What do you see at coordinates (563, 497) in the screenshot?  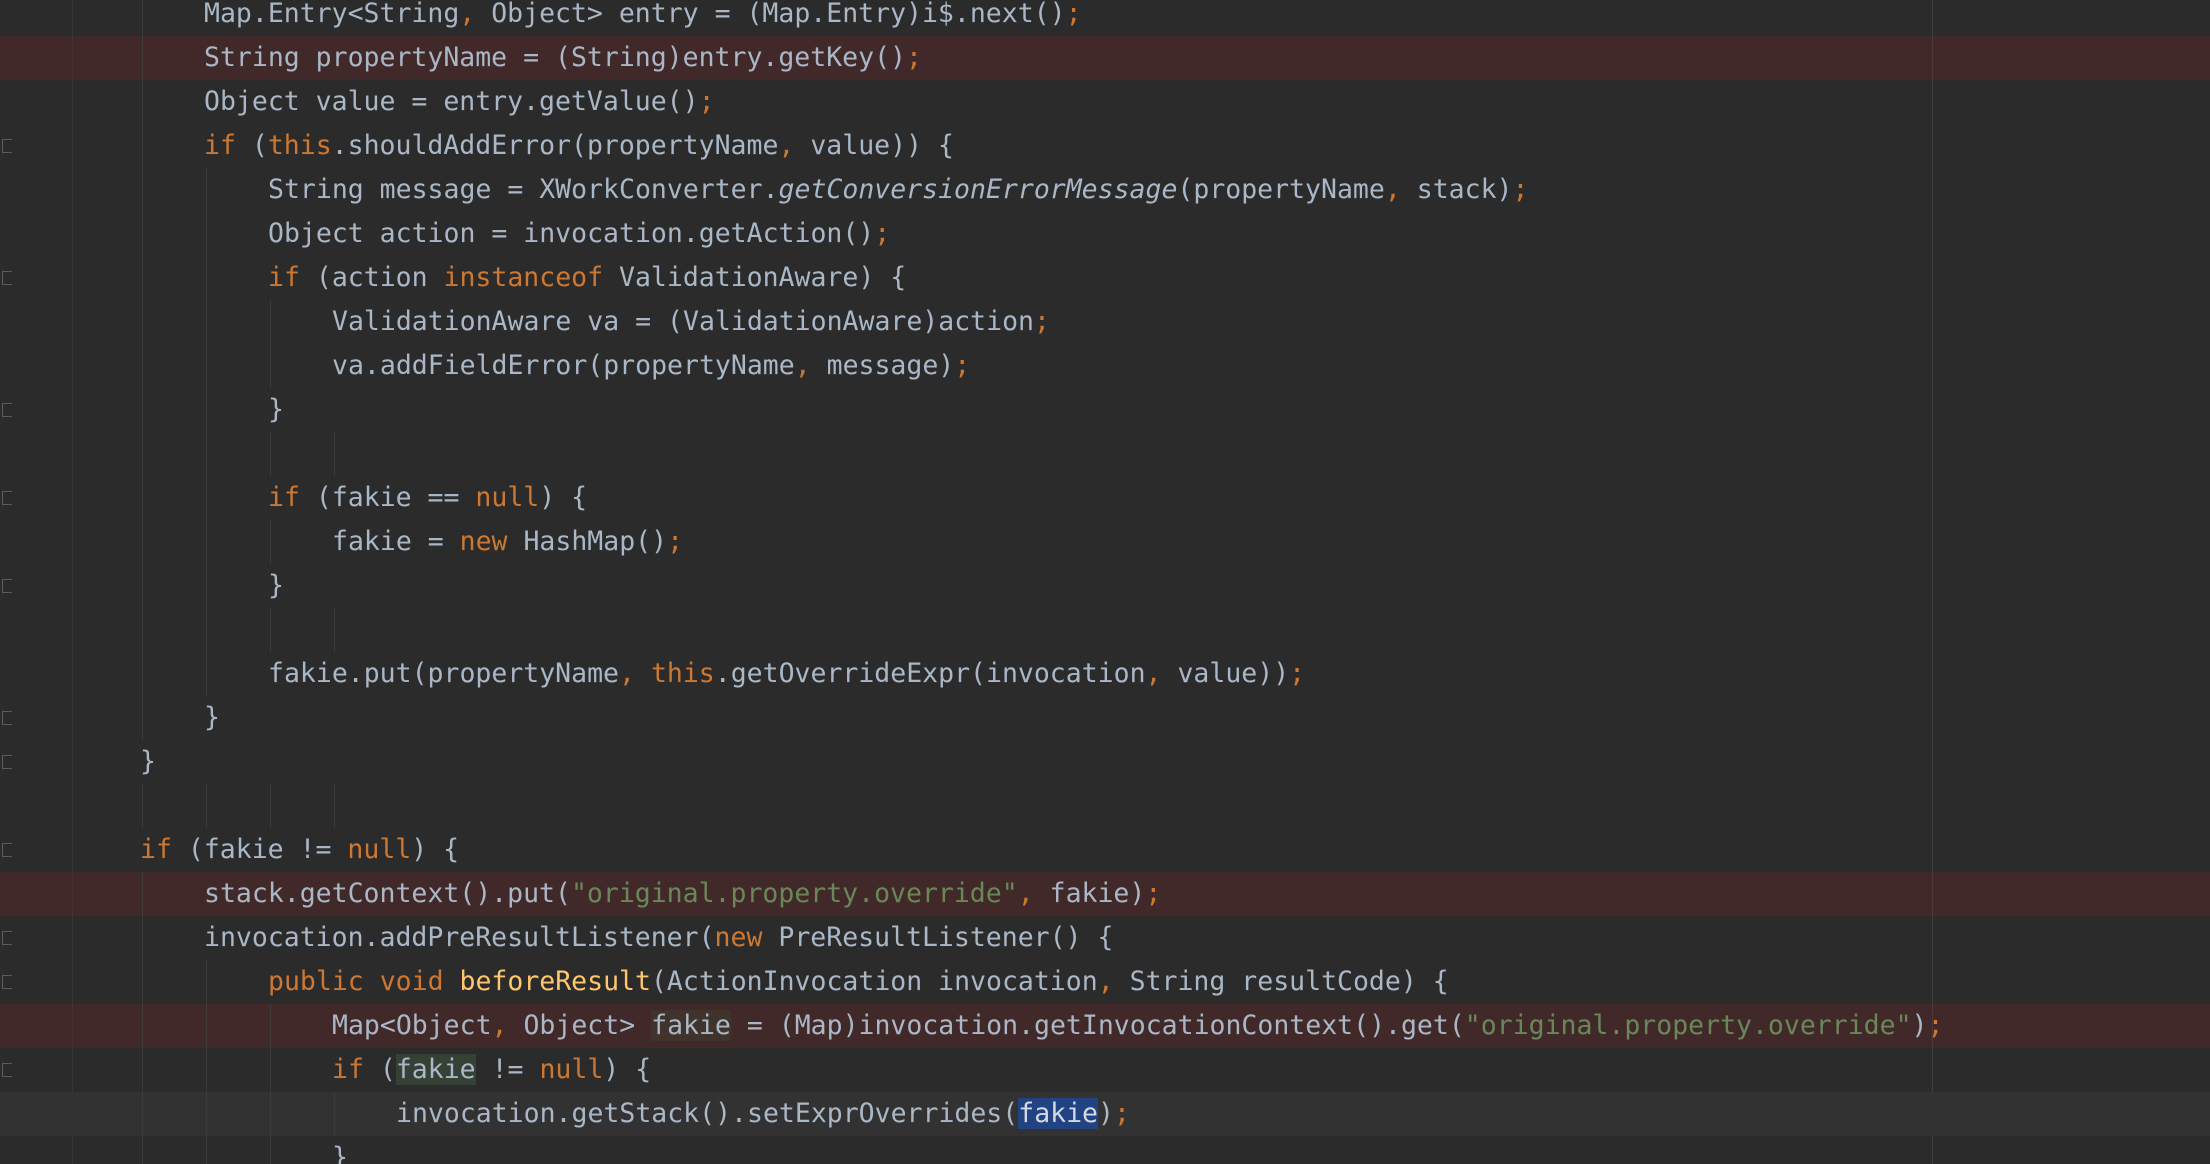 I see `code-token: ) {` at bounding box center [563, 497].